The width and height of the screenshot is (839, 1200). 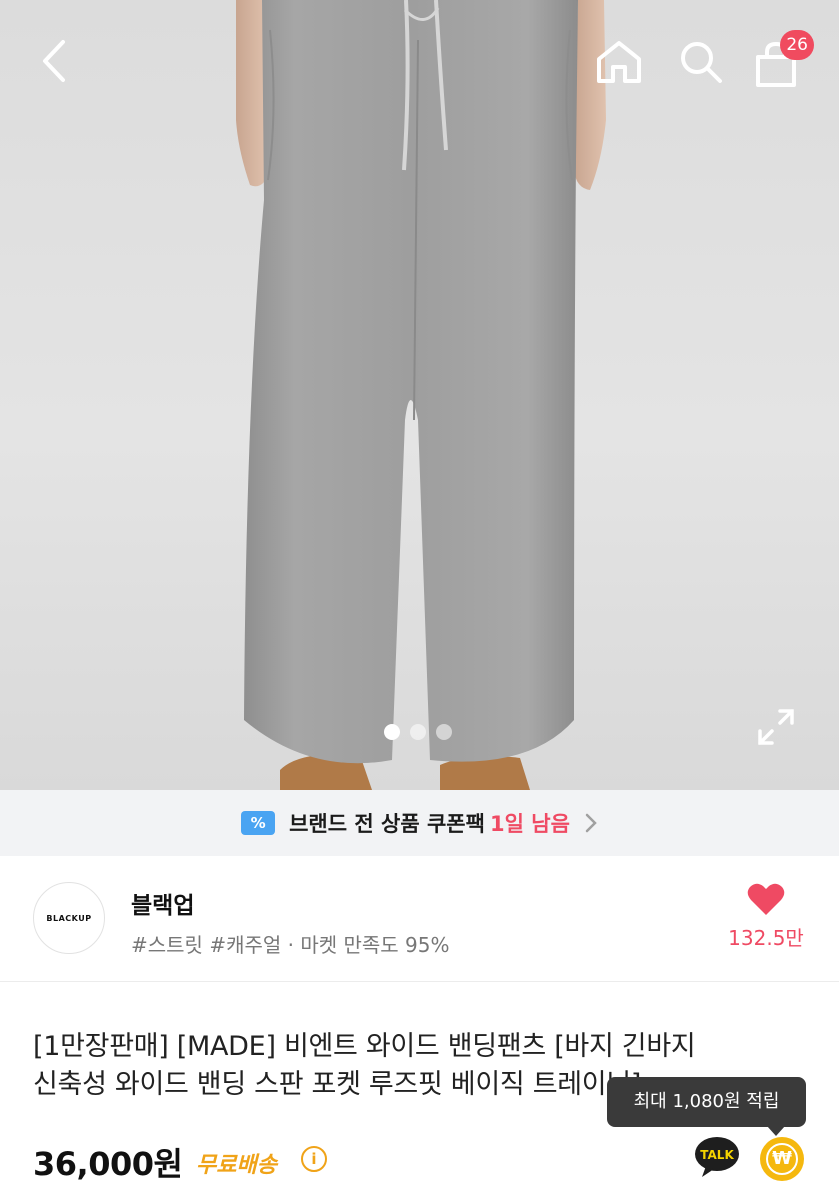 I want to click on point-button: ₩, so click(x=782, y=1159).